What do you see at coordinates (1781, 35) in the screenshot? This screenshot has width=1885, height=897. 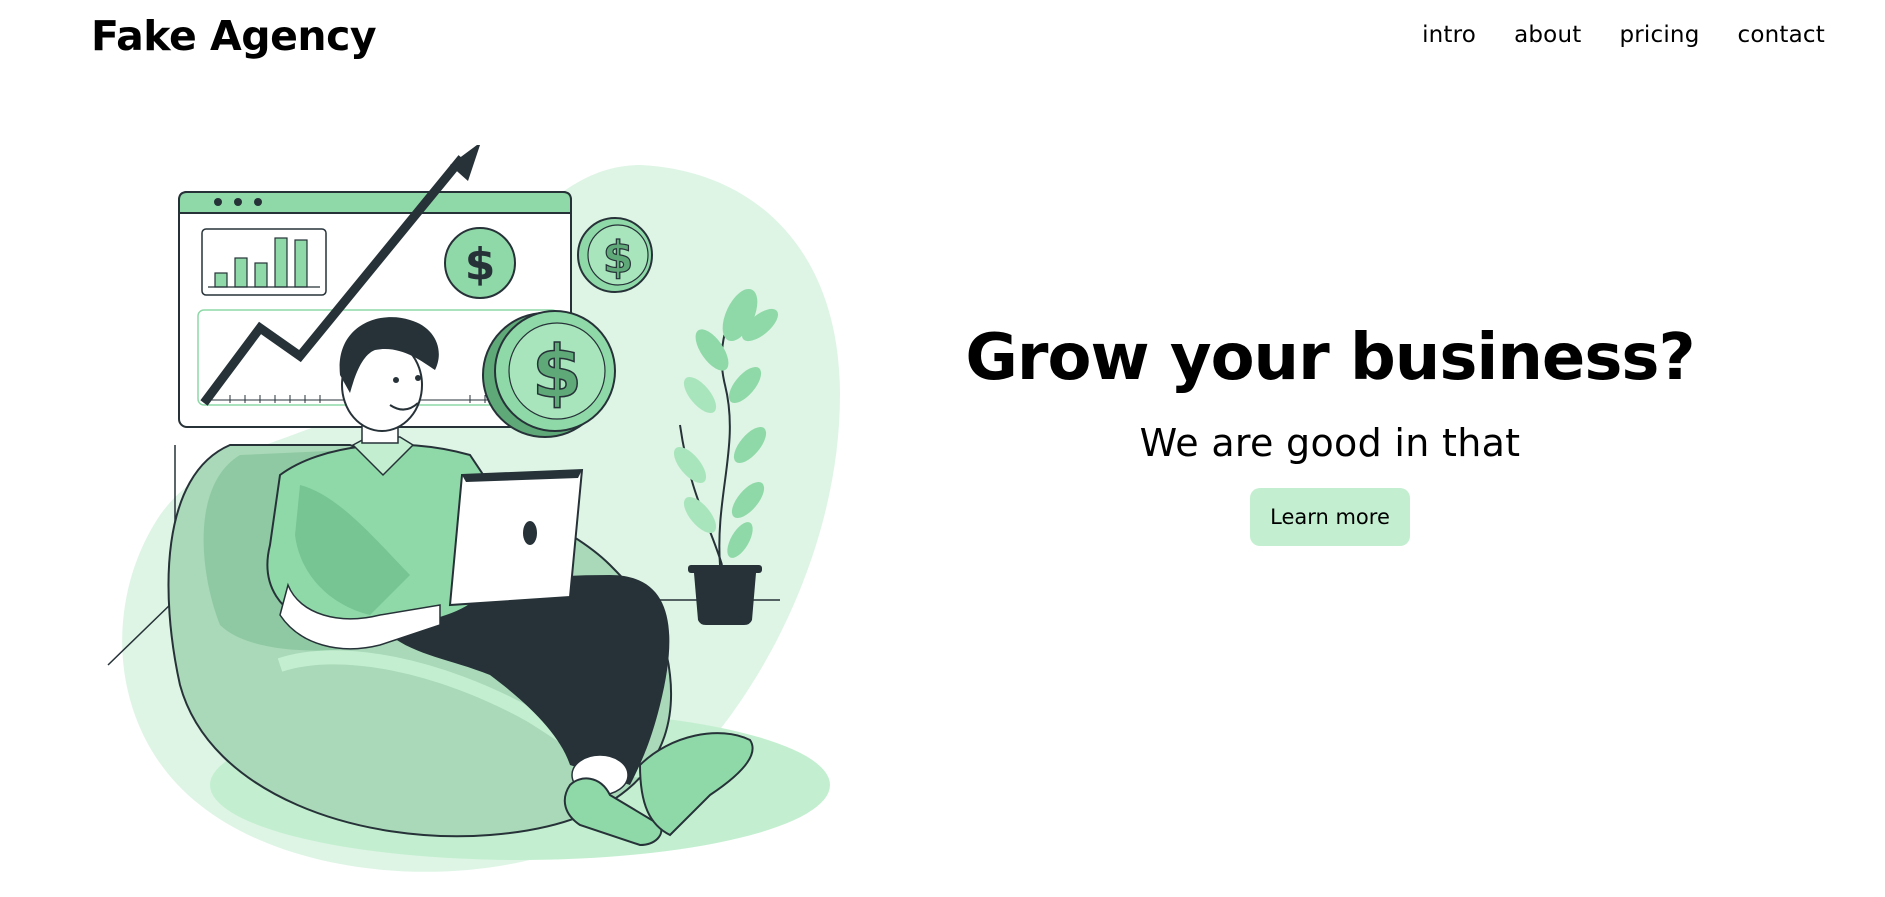 I see `nav-link-contact: contact` at bounding box center [1781, 35].